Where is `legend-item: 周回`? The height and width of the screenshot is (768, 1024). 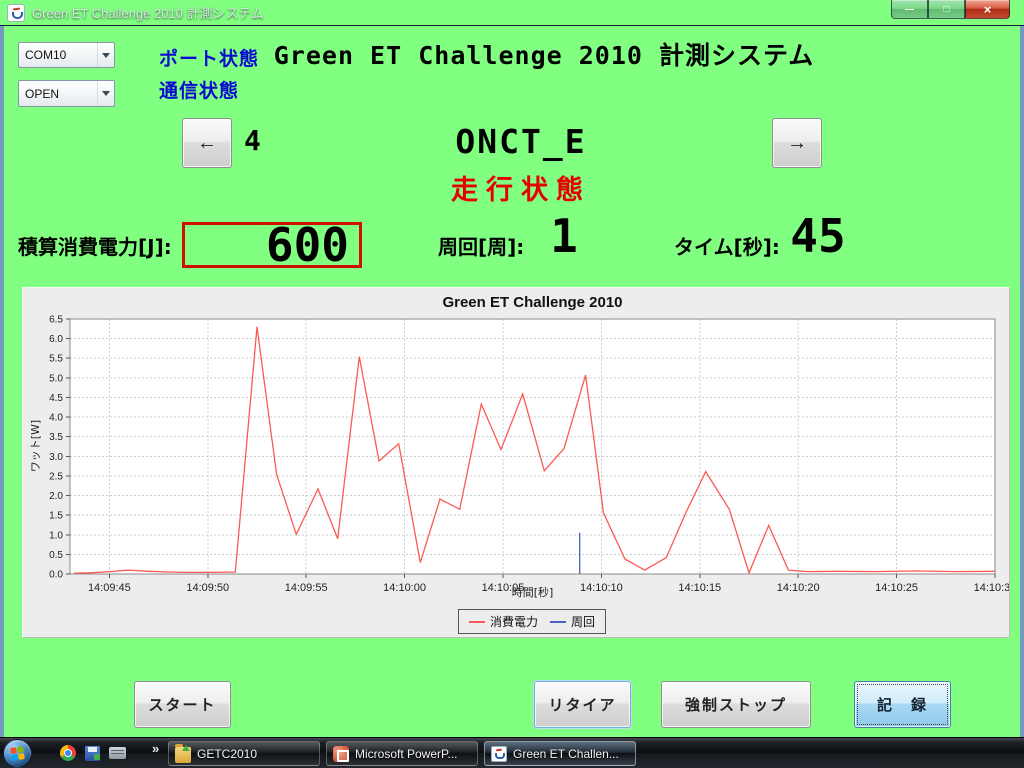
legend-item: 周回 is located at coordinates (572, 621).